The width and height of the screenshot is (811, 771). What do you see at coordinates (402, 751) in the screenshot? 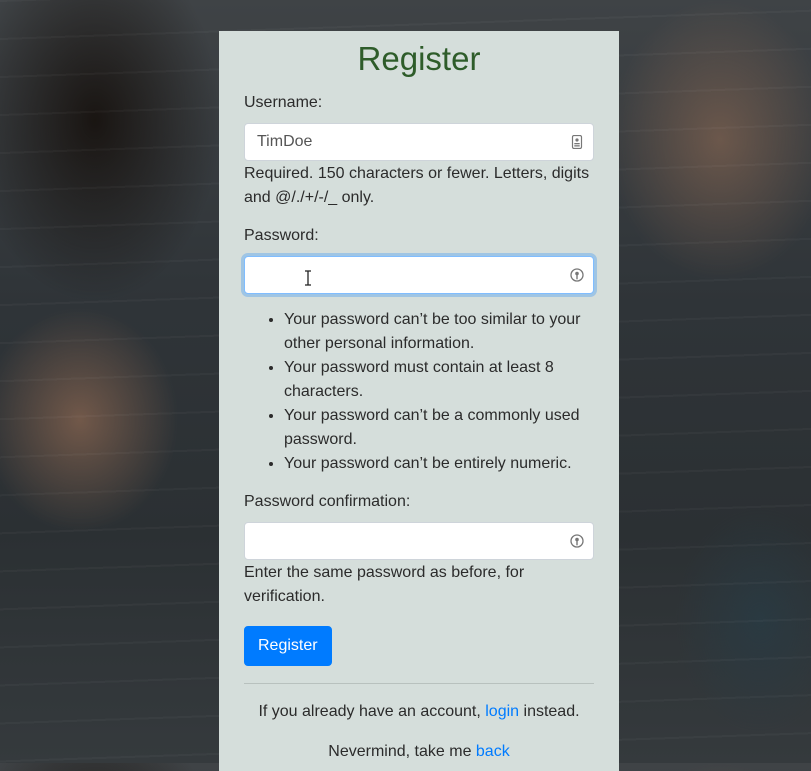
I see `back-prefix: Nevermind, take me` at bounding box center [402, 751].